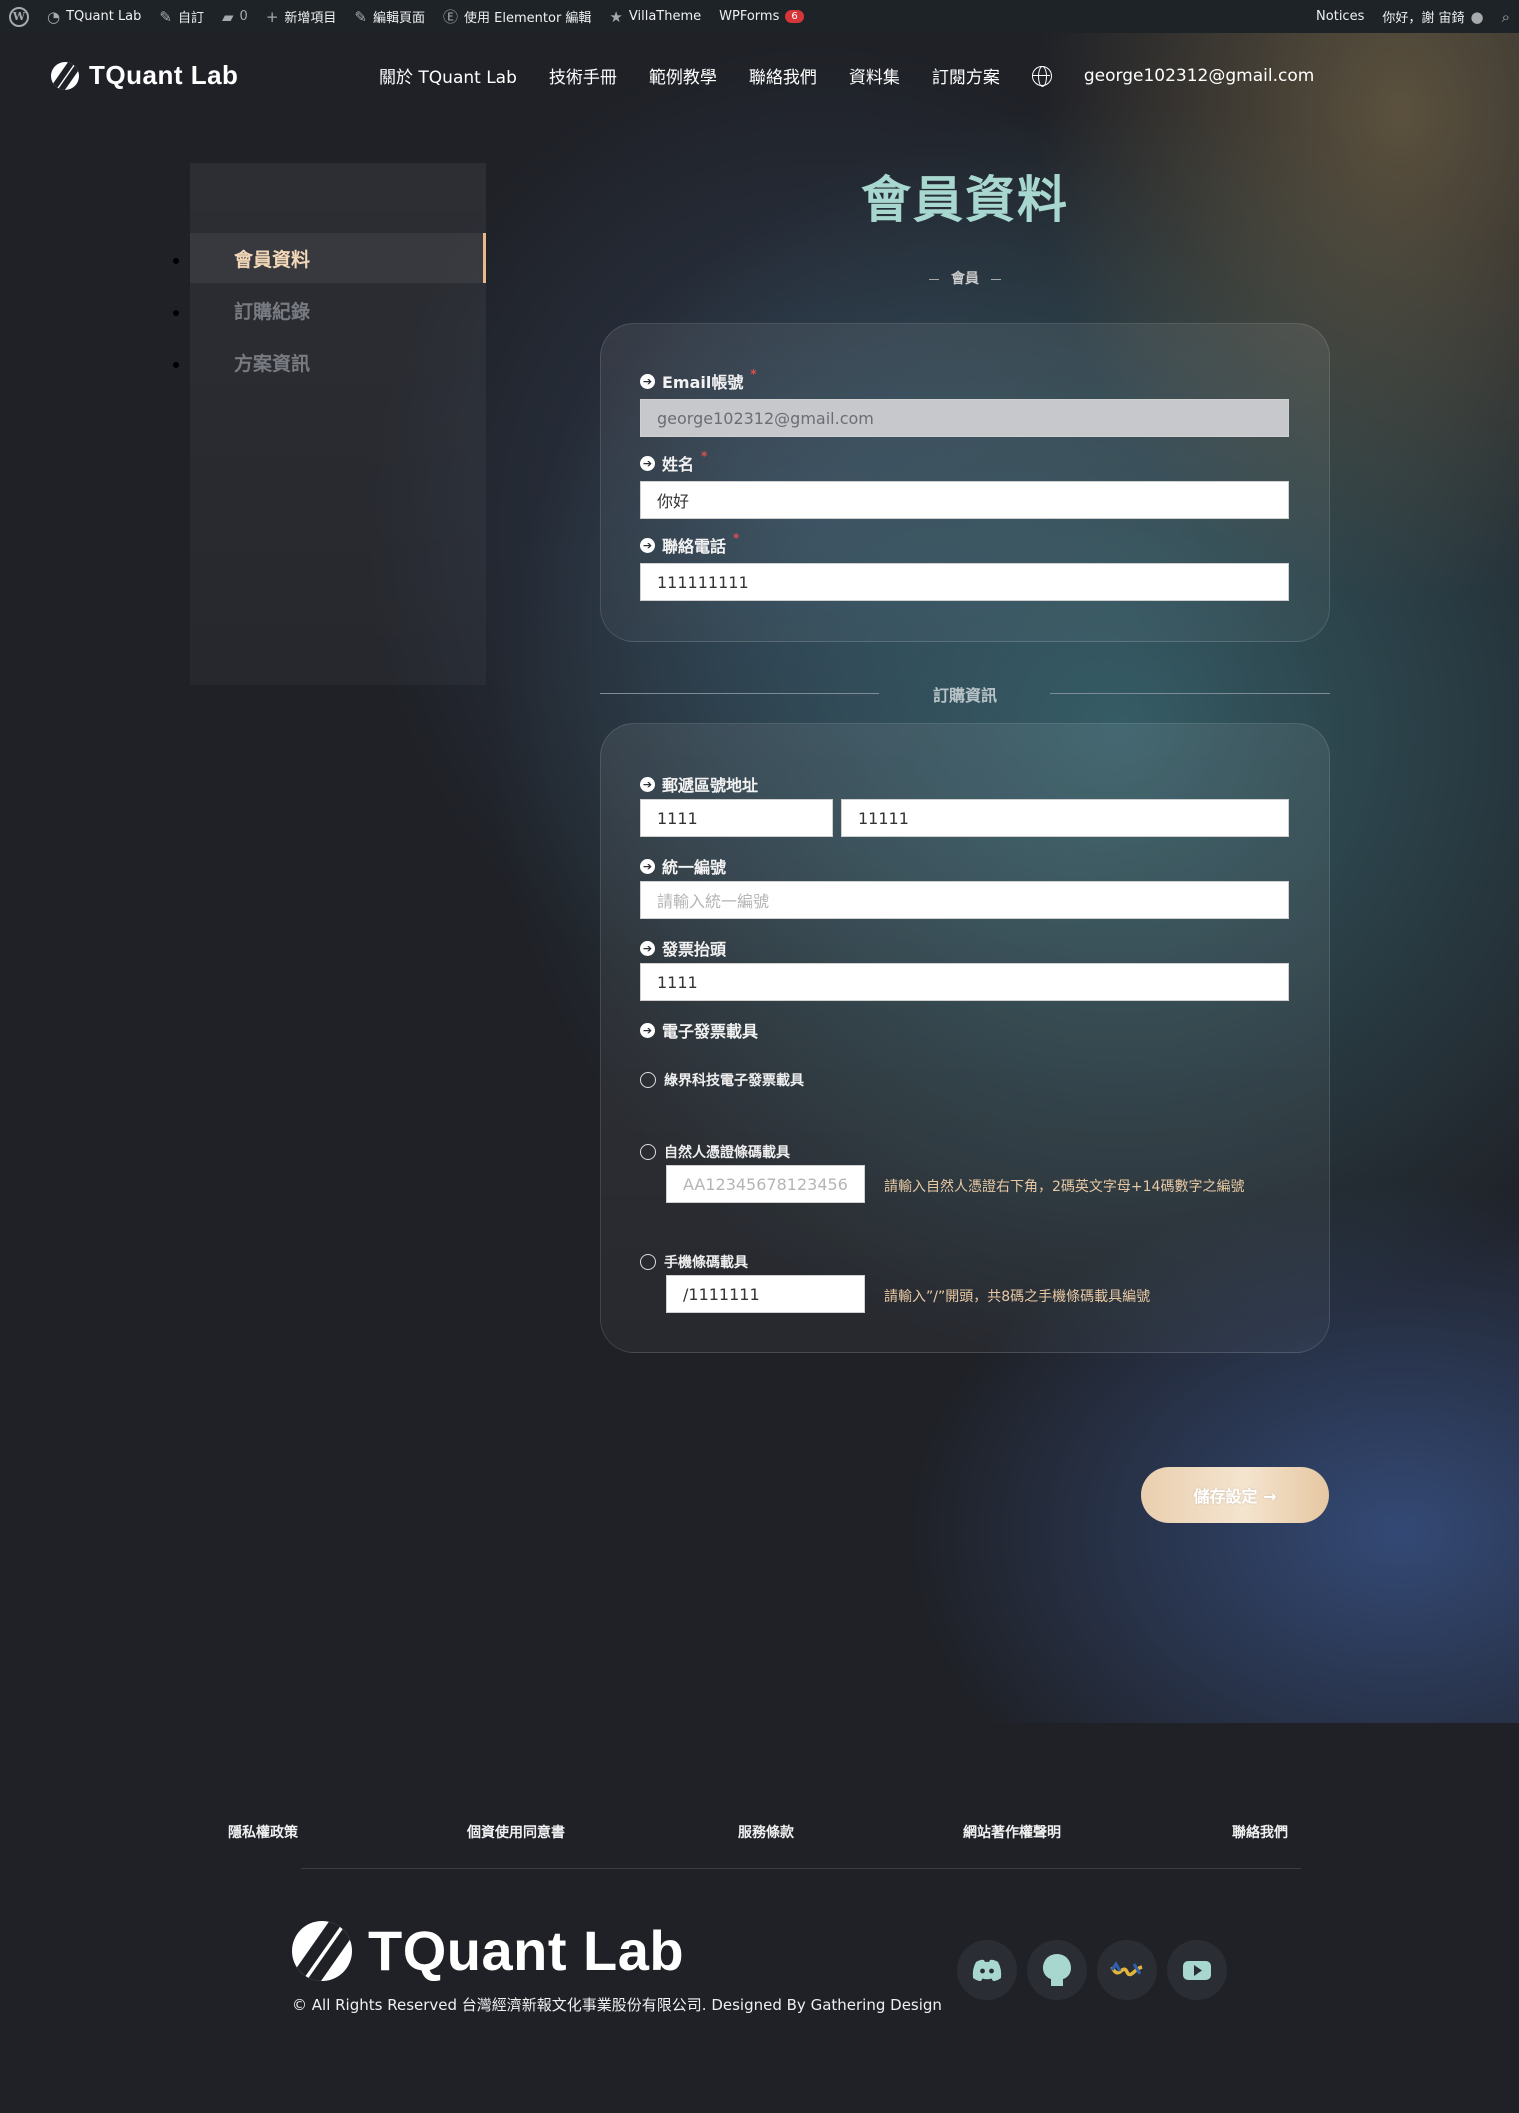 The width and height of the screenshot is (1519, 2113). What do you see at coordinates (964, 982) in the screenshot?
I see `invoice-title-field: 1111` at bounding box center [964, 982].